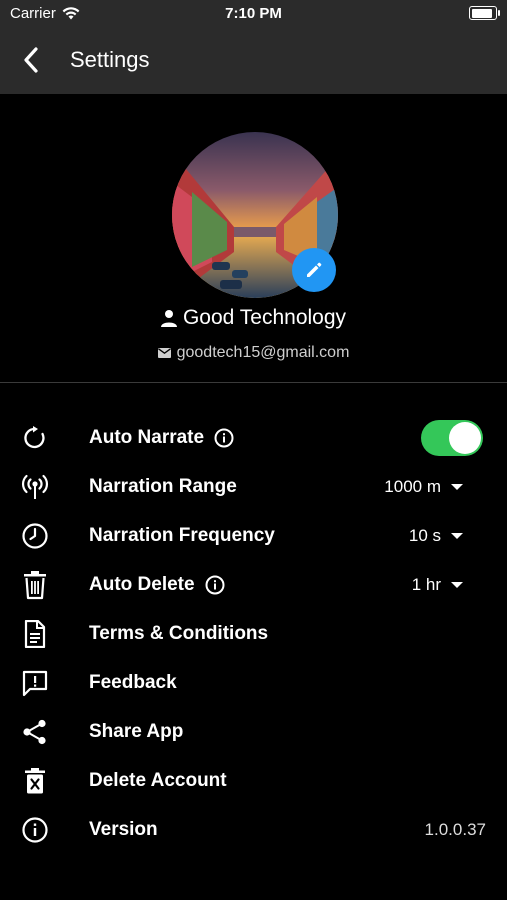 This screenshot has height=900, width=507. What do you see at coordinates (147, 437) in the screenshot?
I see `auto-narrate-label: Auto Narrate` at bounding box center [147, 437].